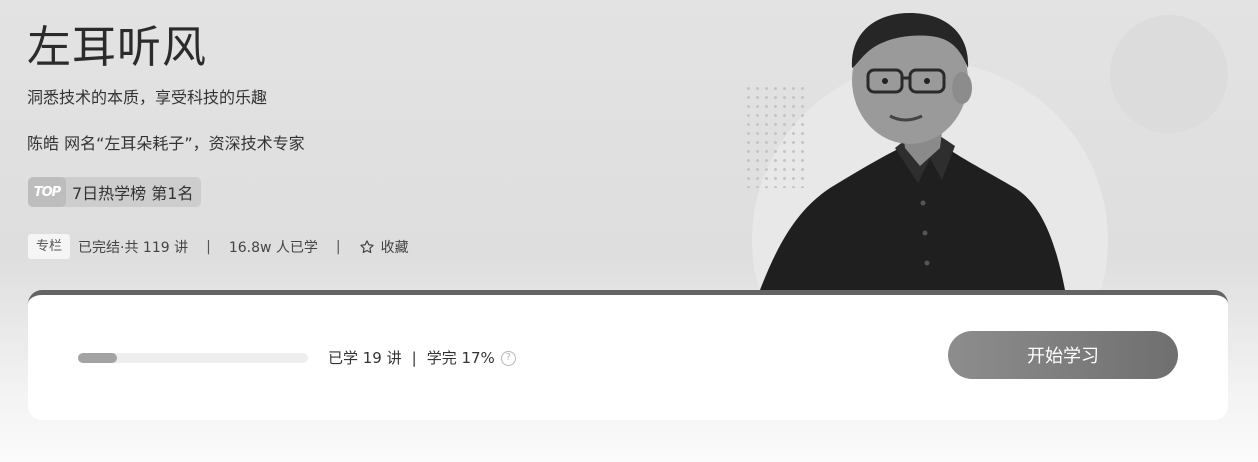  What do you see at coordinates (98, 358) in the screenshot?
I see `progress-fill` at bounding box center [98, 358].